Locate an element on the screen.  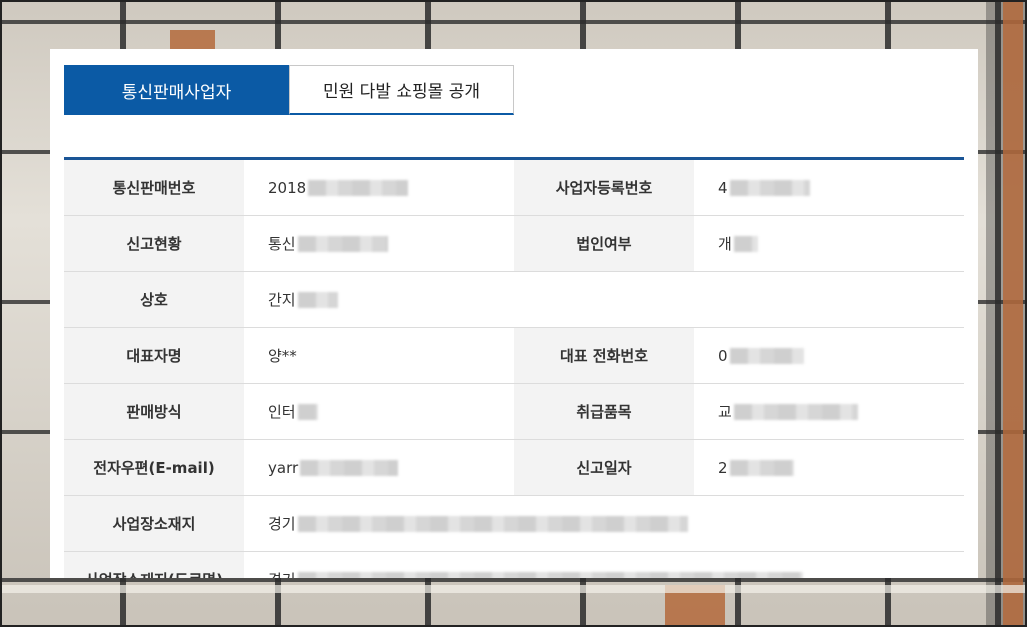
header-cell: 법인여부 is located at coordinates (604, 243).